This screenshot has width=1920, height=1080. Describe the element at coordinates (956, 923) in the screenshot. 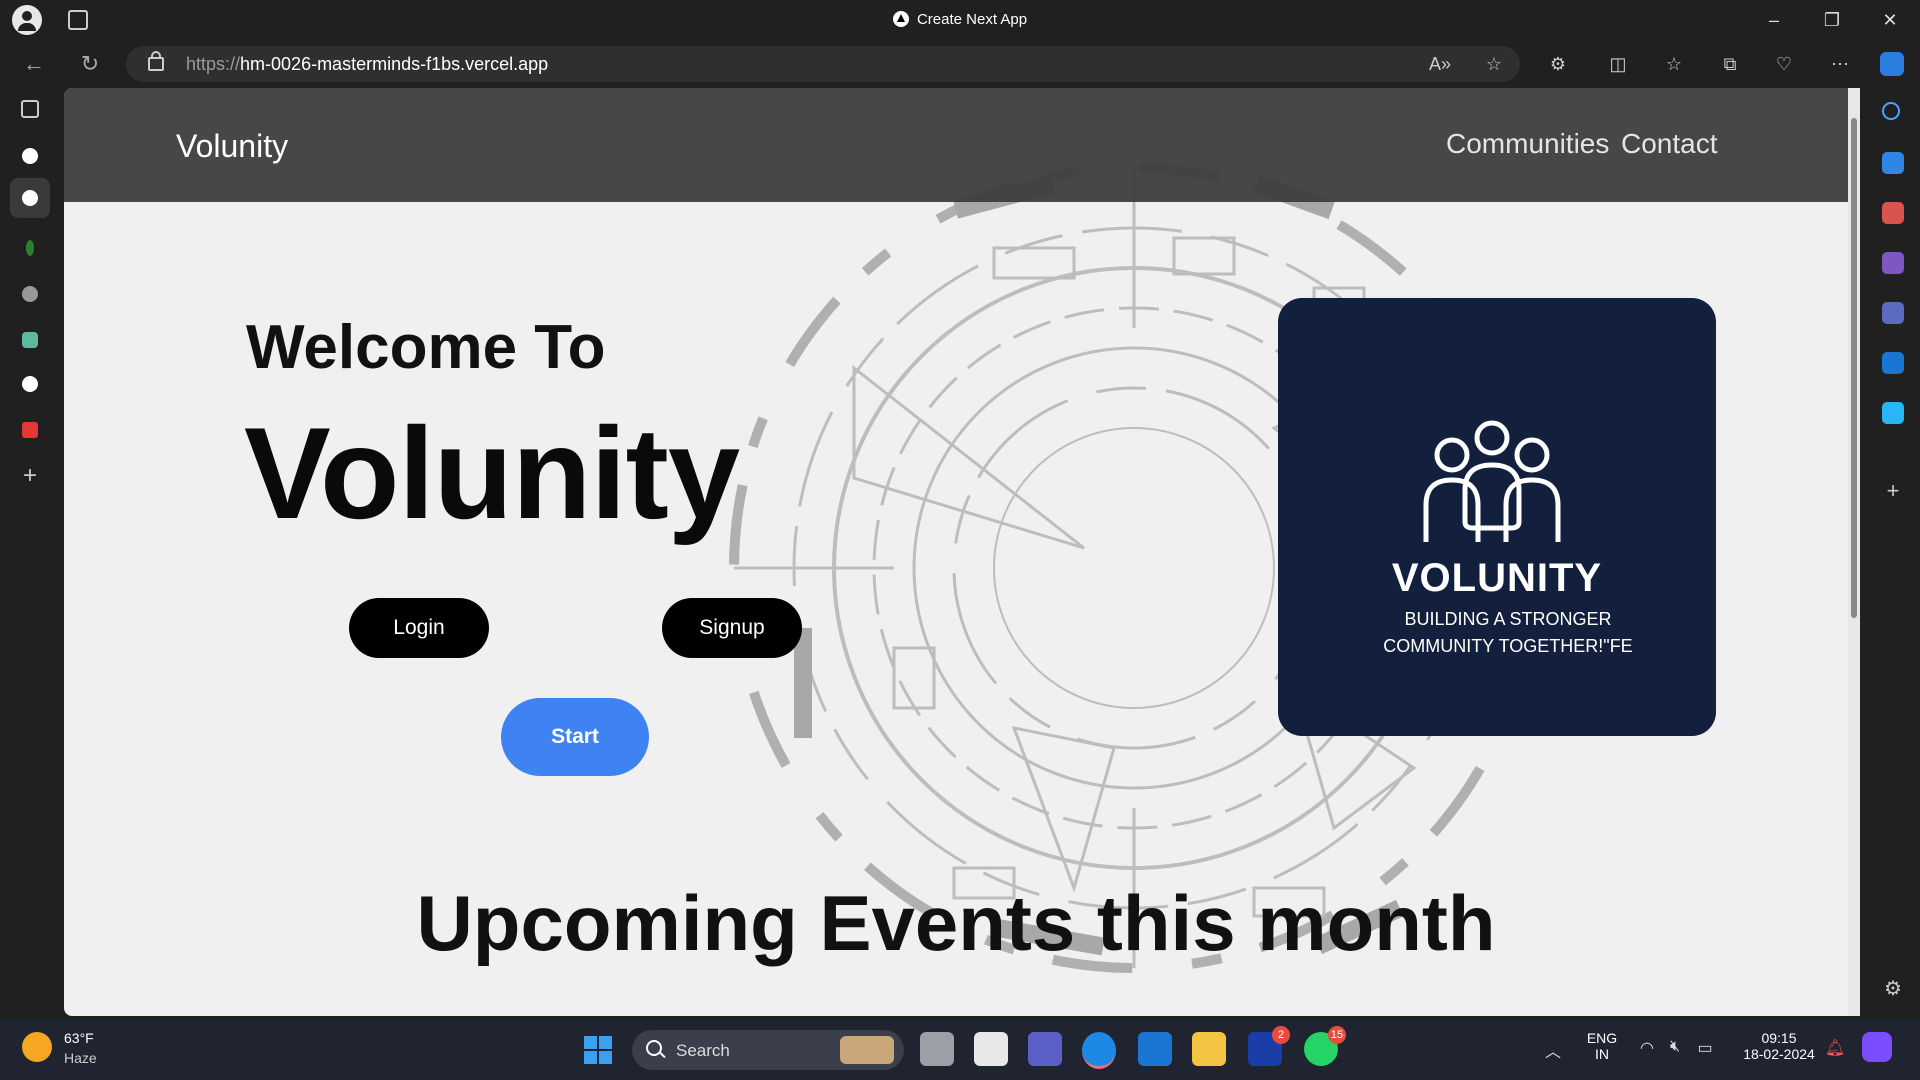

I see `upcoming-events-heading: Upcoming Events this month` at that location.